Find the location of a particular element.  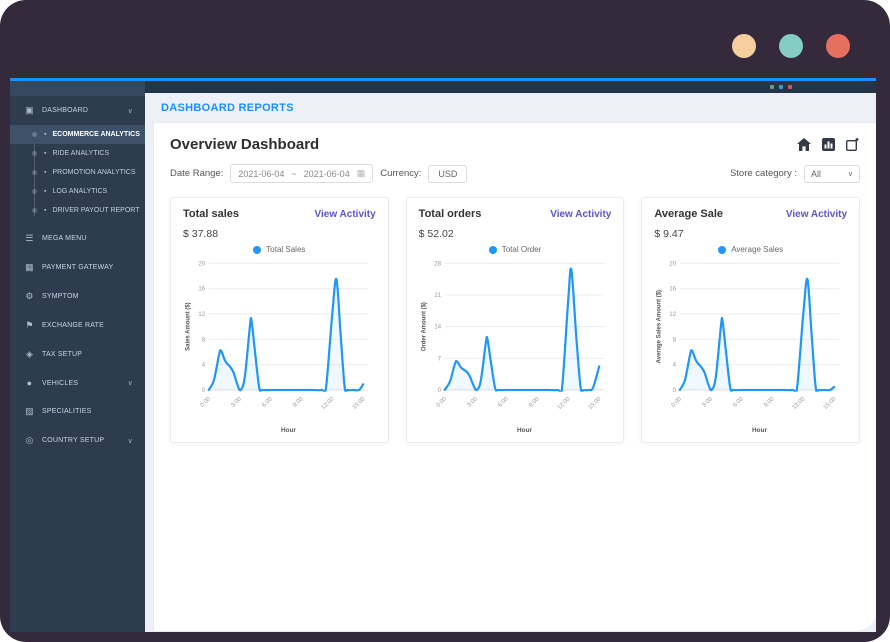

app-topbar is located at coordinates (510, 87).